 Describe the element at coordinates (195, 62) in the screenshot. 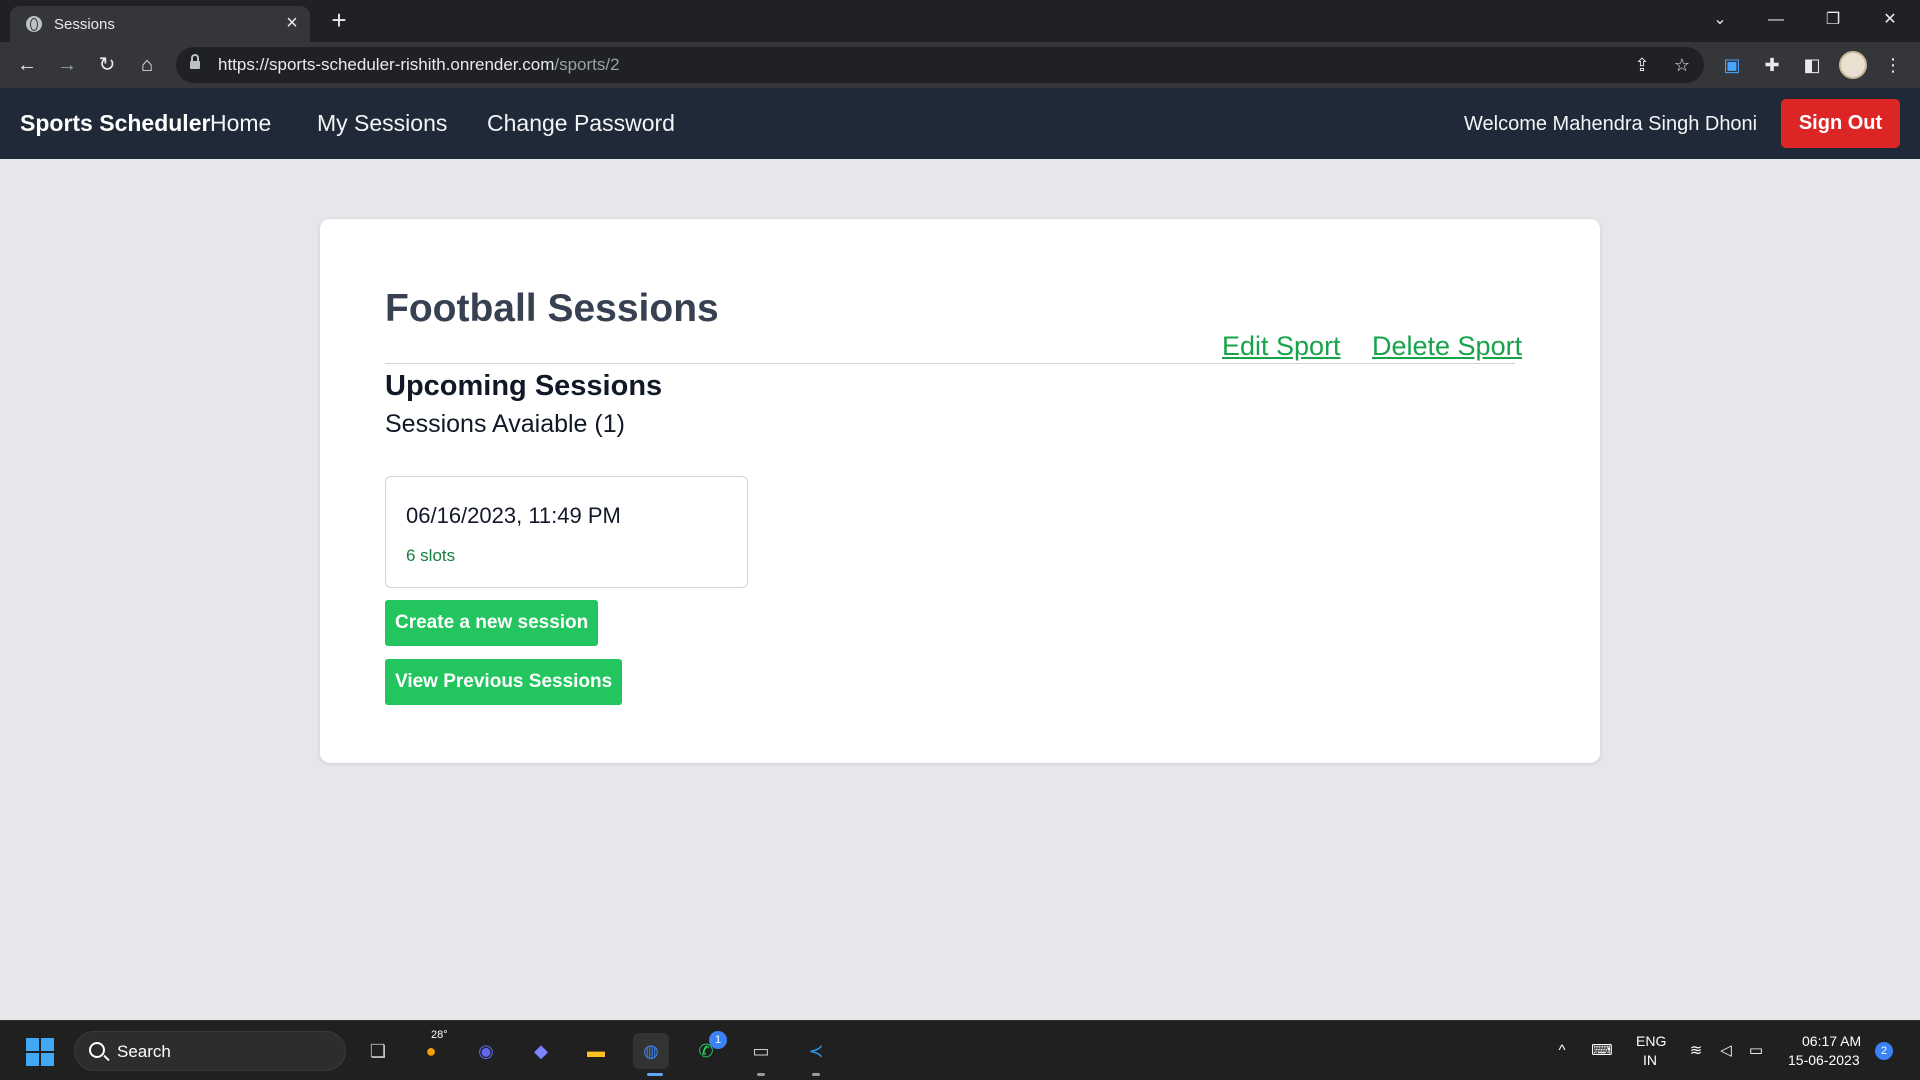

I see `lock-icon` at that location.